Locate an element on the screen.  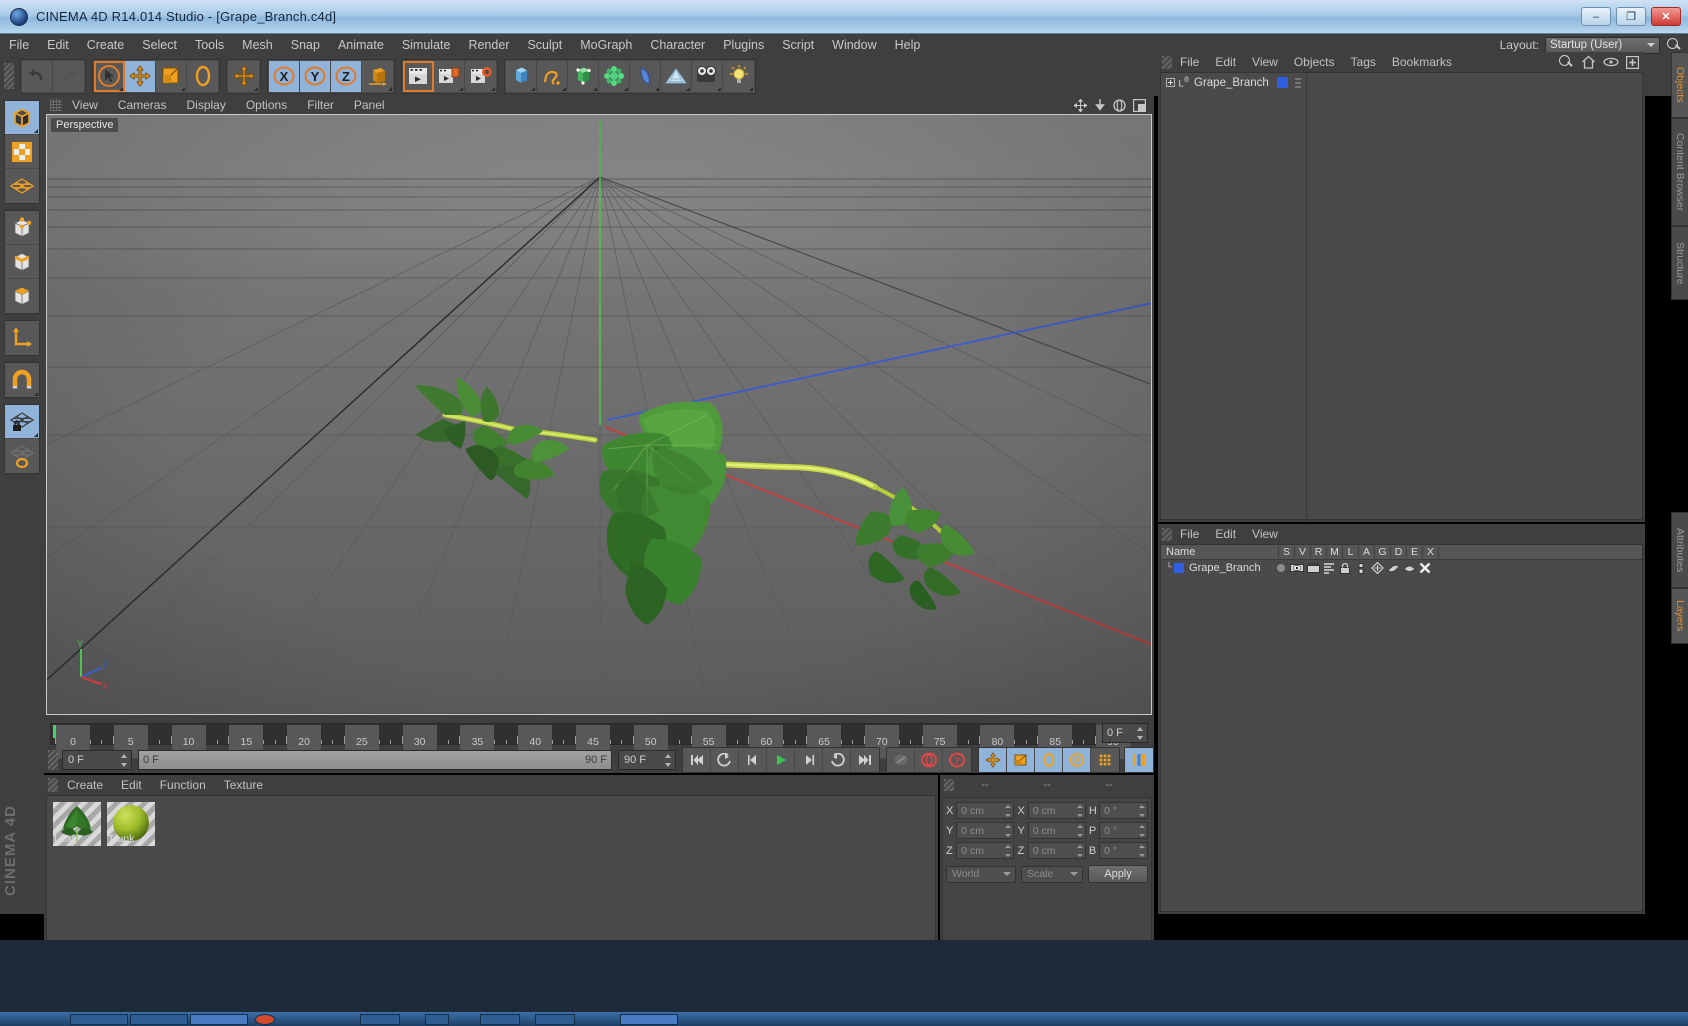
menu-mesh: Mesh is located at coordinates (257, 45).